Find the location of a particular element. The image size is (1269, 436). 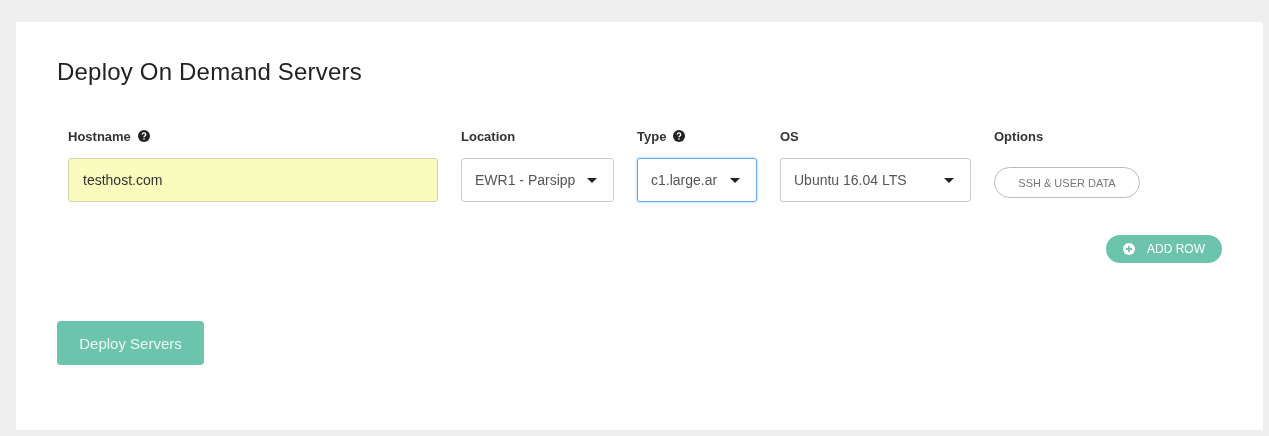

field-label: Hostname is located at coordinates (99, 136).